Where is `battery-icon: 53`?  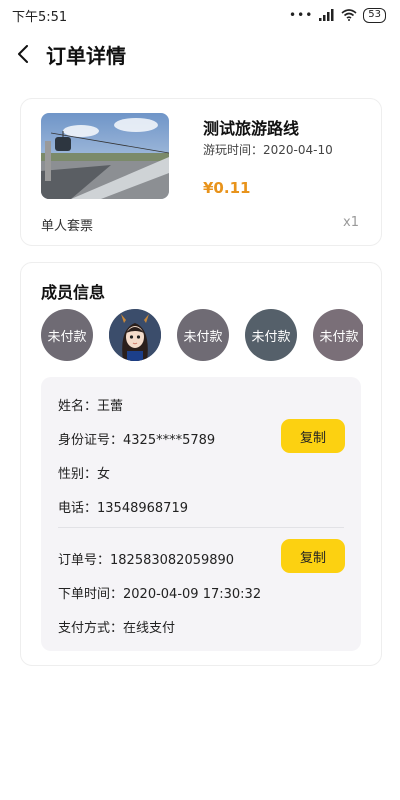 battery-icon: 53 is located at coordinates (374, 15).